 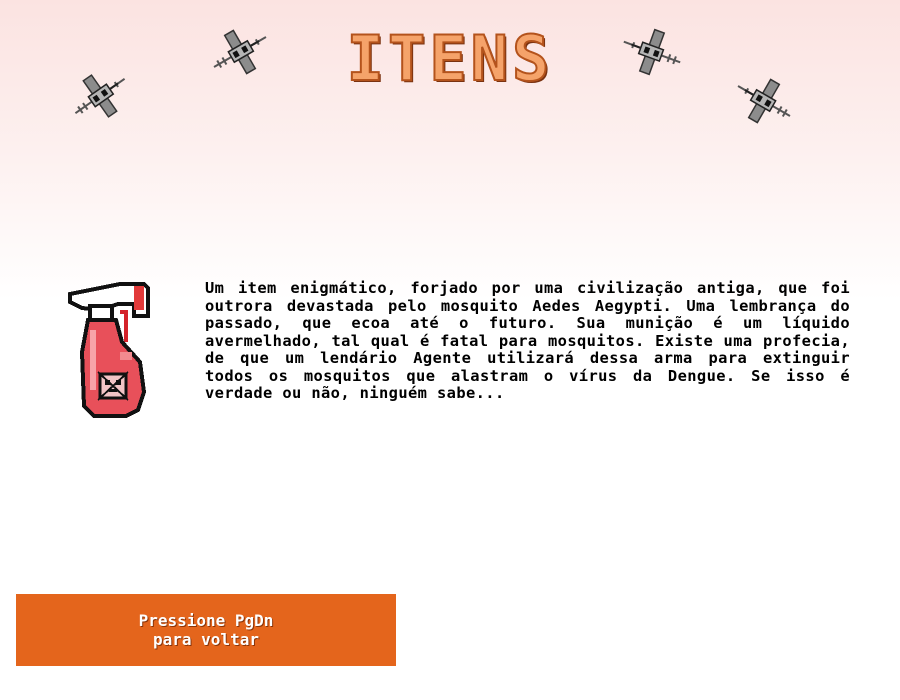 I want to click on spray-bottle-icon, so click(x=109, y=350).